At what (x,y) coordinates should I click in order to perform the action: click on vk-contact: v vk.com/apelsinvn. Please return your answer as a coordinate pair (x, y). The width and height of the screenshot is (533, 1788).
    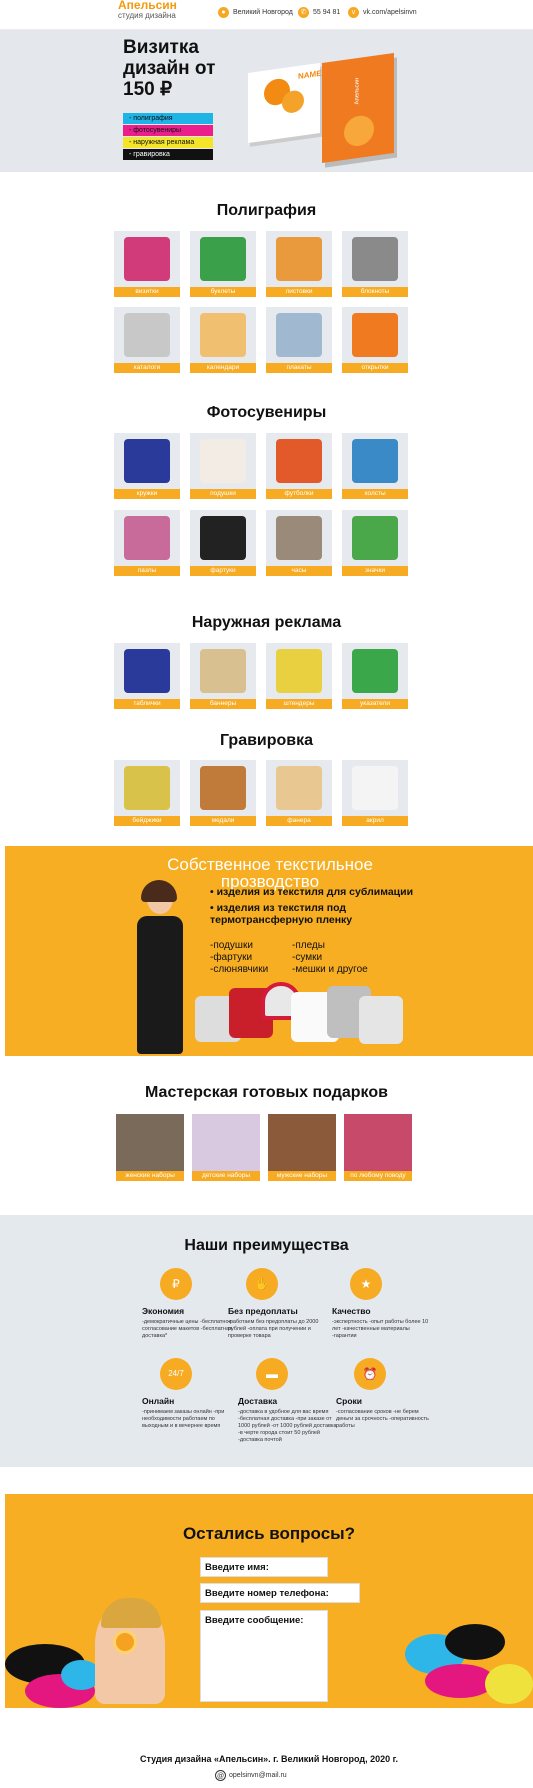
    Looking at the image, I should click on (382, 12).